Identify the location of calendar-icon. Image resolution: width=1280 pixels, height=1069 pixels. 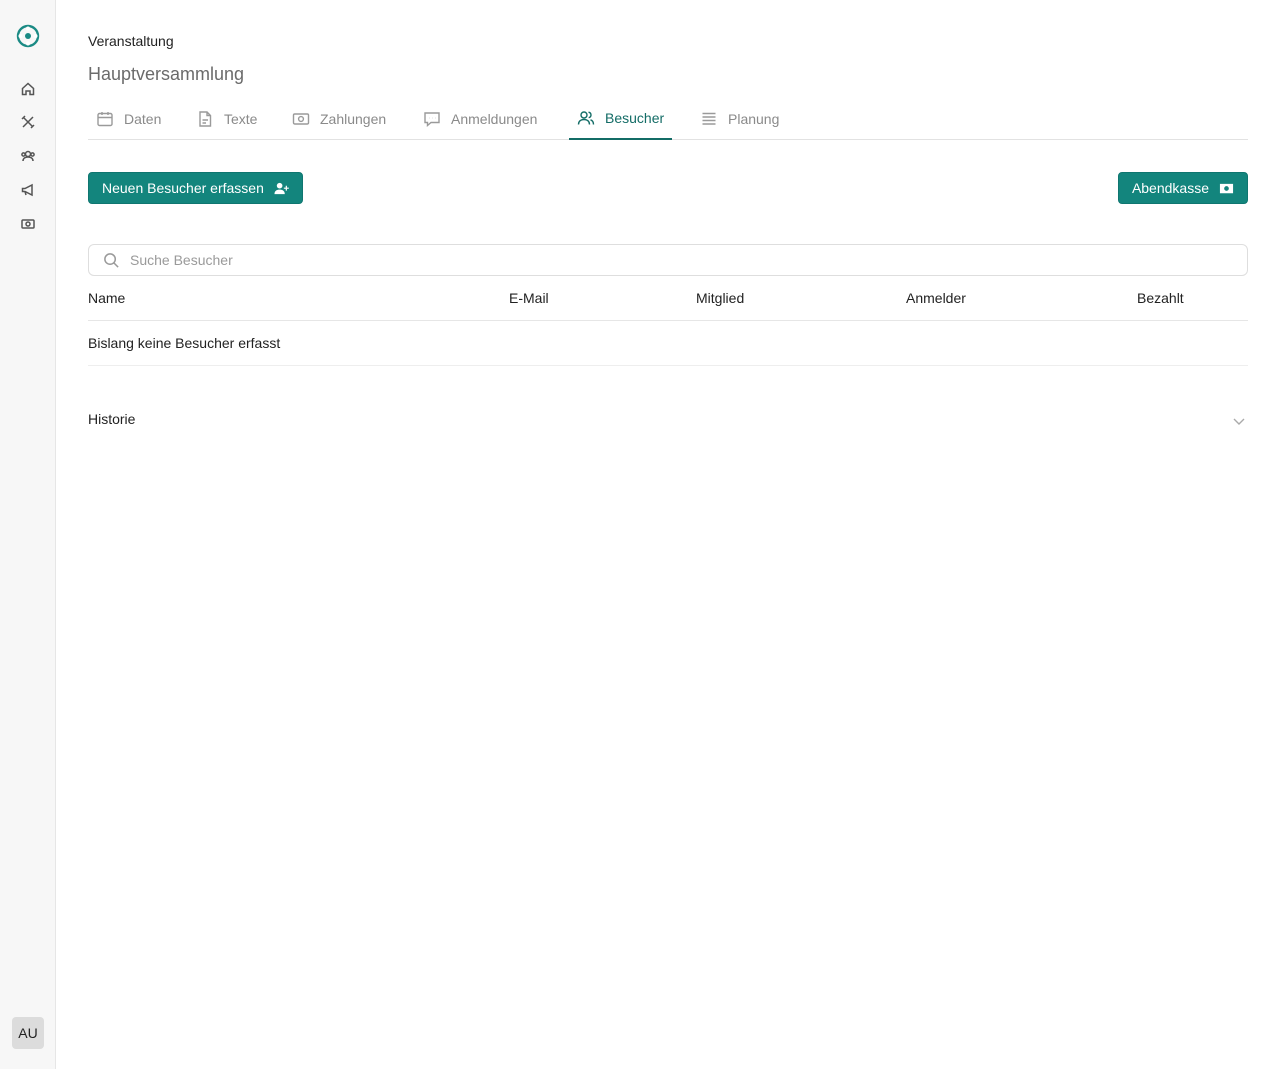
(105, 119).